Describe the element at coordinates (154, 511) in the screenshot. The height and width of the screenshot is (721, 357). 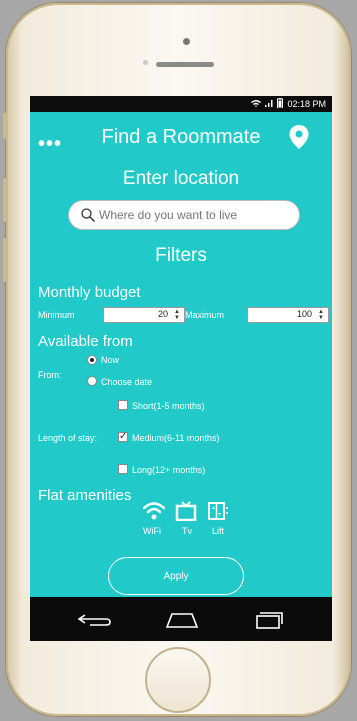
I see `wifi-icon` at that location.